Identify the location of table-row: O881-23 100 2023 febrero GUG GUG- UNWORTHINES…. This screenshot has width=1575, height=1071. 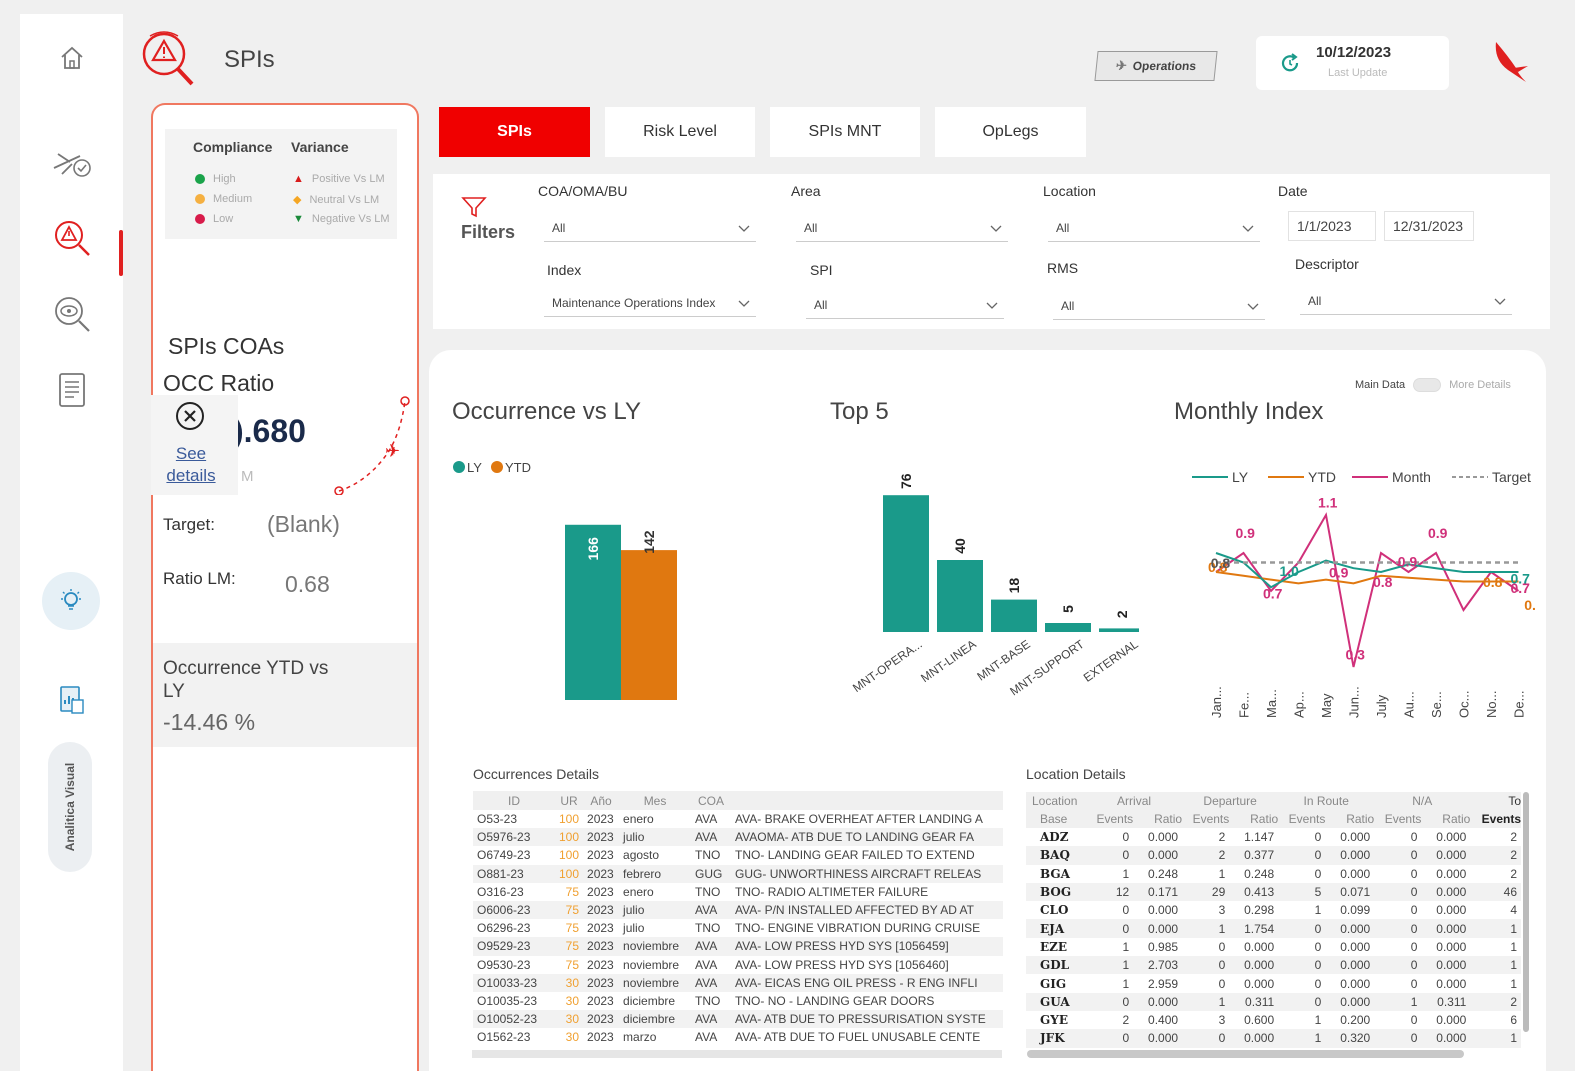
(738, 873).